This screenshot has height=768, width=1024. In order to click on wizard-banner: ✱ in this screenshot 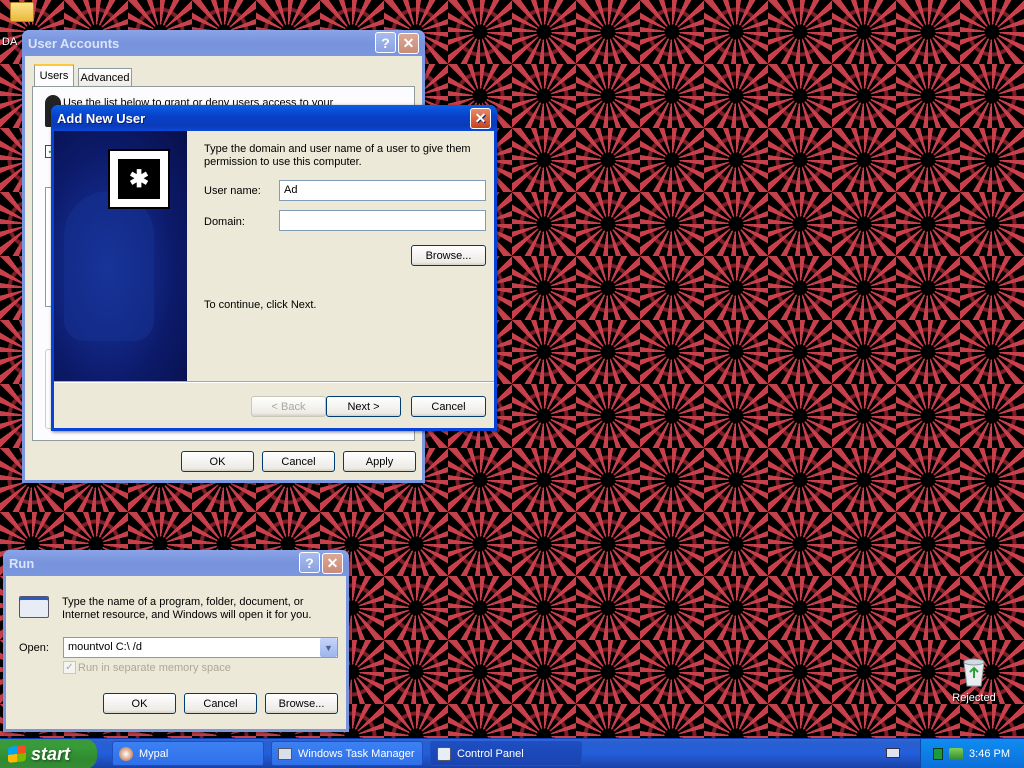, I will do `click(120, 256)`.